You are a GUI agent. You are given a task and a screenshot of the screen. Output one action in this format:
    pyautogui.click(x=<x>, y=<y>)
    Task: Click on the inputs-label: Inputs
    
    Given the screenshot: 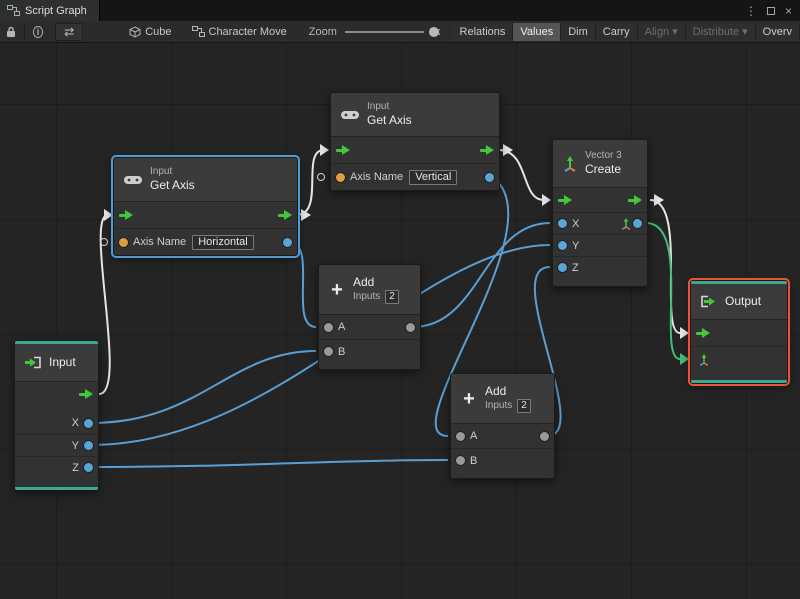 What is the action you would take?
    pyautogui.click(x=367, y=296)
    